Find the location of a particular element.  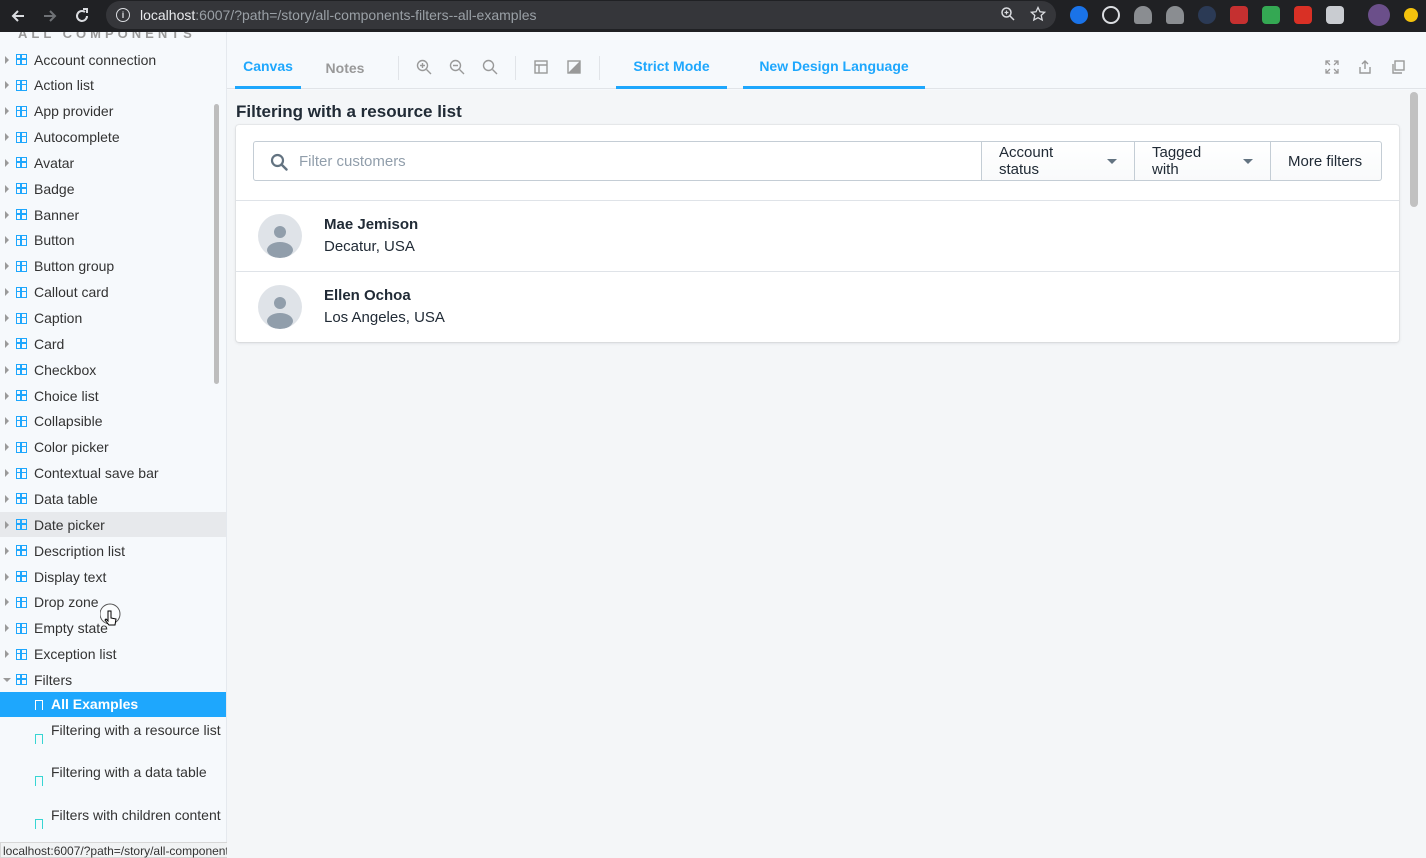

sidebar-story: Filtering with a resource list is located at coordinates (113, 739).